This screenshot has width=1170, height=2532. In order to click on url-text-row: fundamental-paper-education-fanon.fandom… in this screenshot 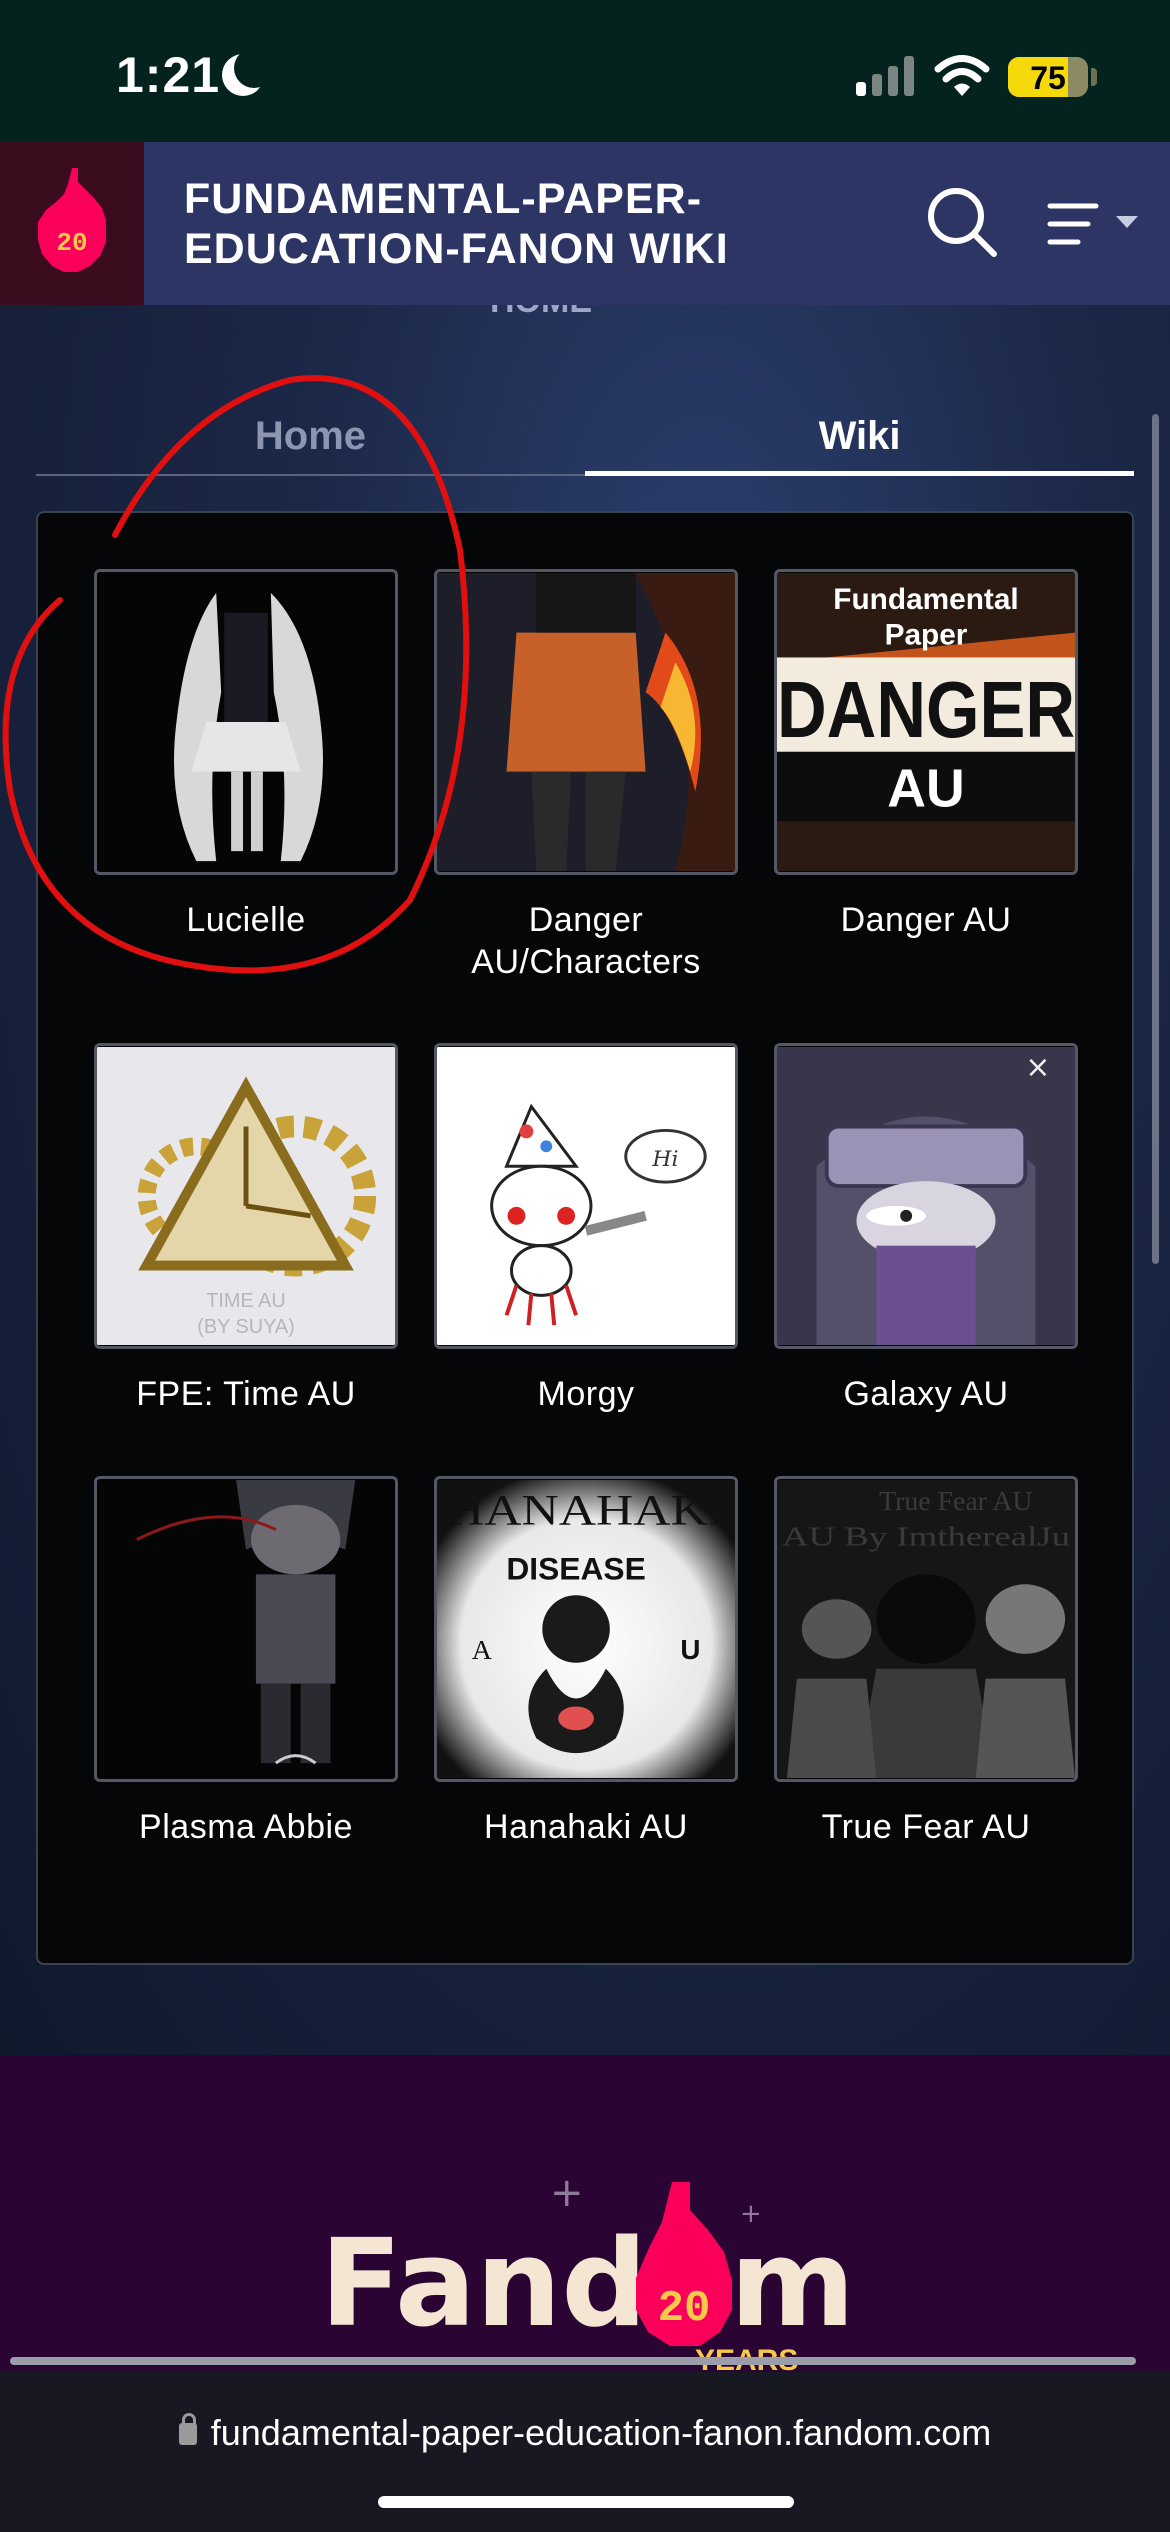, I will do `click(585, 2433)`.